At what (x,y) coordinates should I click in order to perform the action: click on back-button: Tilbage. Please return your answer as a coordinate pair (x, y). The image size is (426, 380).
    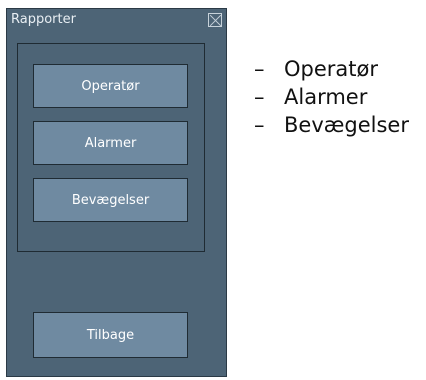
    Looking at the image, I should click on (110, 335).